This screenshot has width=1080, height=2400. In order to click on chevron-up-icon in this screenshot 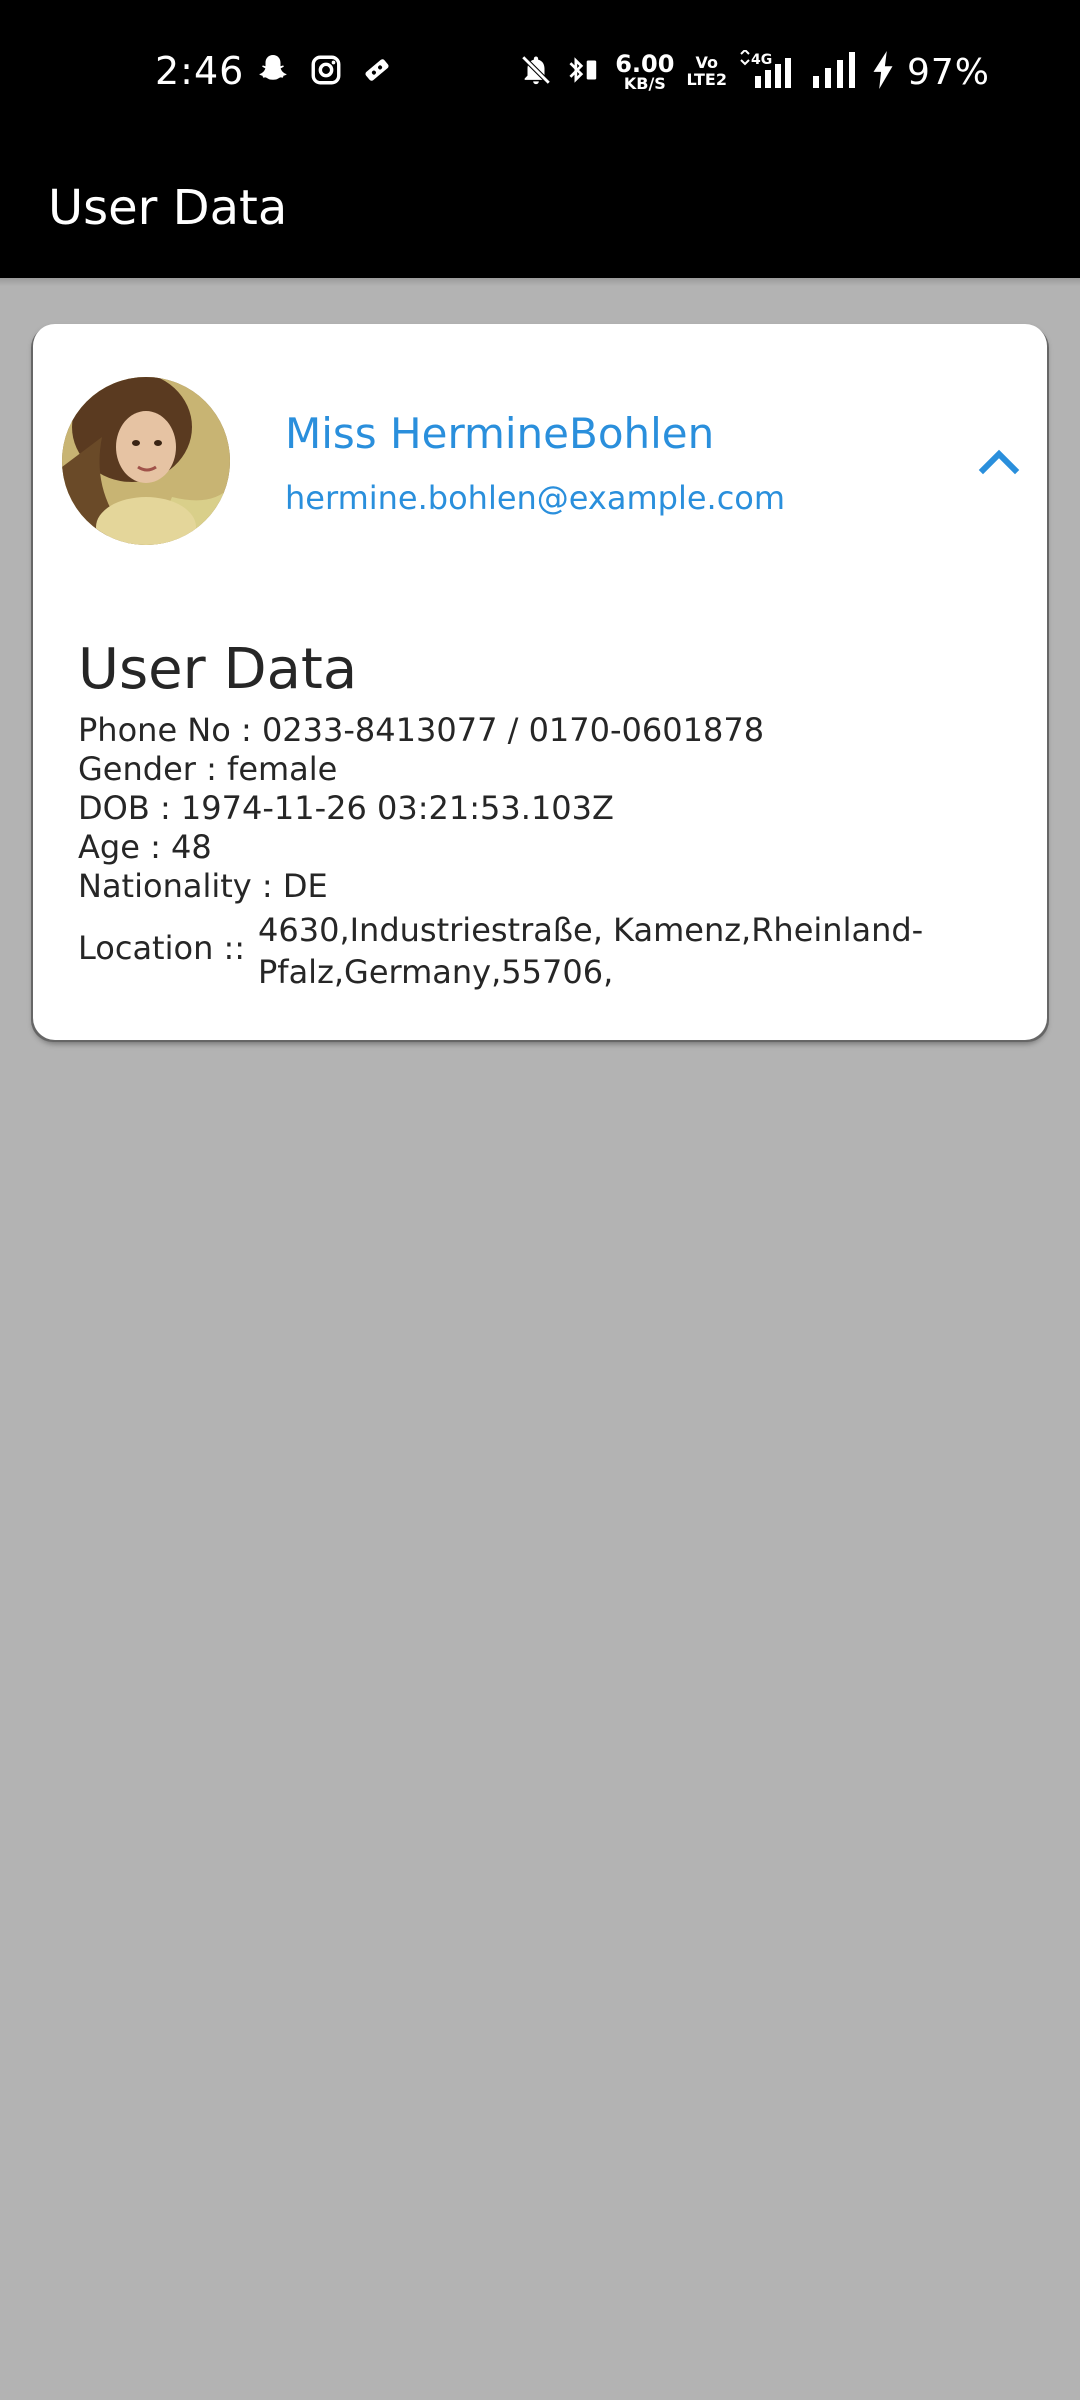, I will do `click(999, 472)`.